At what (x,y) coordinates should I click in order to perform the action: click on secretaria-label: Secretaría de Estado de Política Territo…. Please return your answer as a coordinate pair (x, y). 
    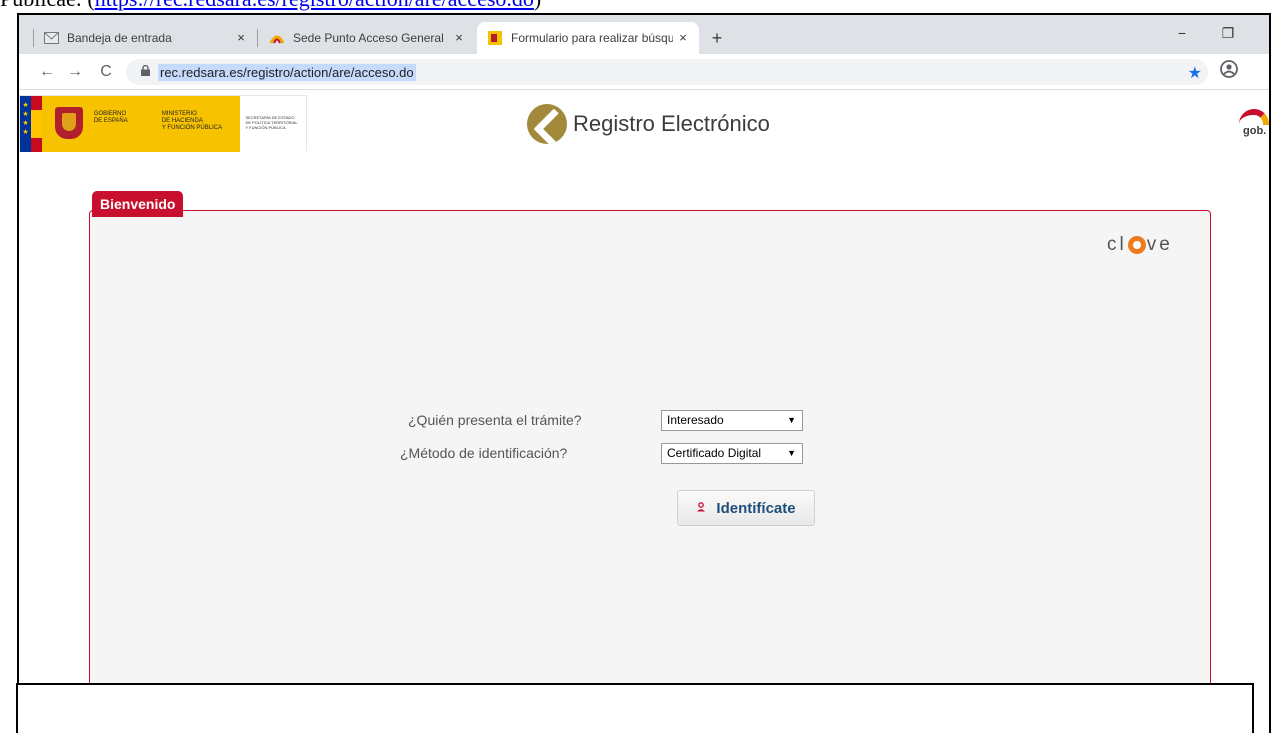
    Looking at the image, I should click on (271, 122).